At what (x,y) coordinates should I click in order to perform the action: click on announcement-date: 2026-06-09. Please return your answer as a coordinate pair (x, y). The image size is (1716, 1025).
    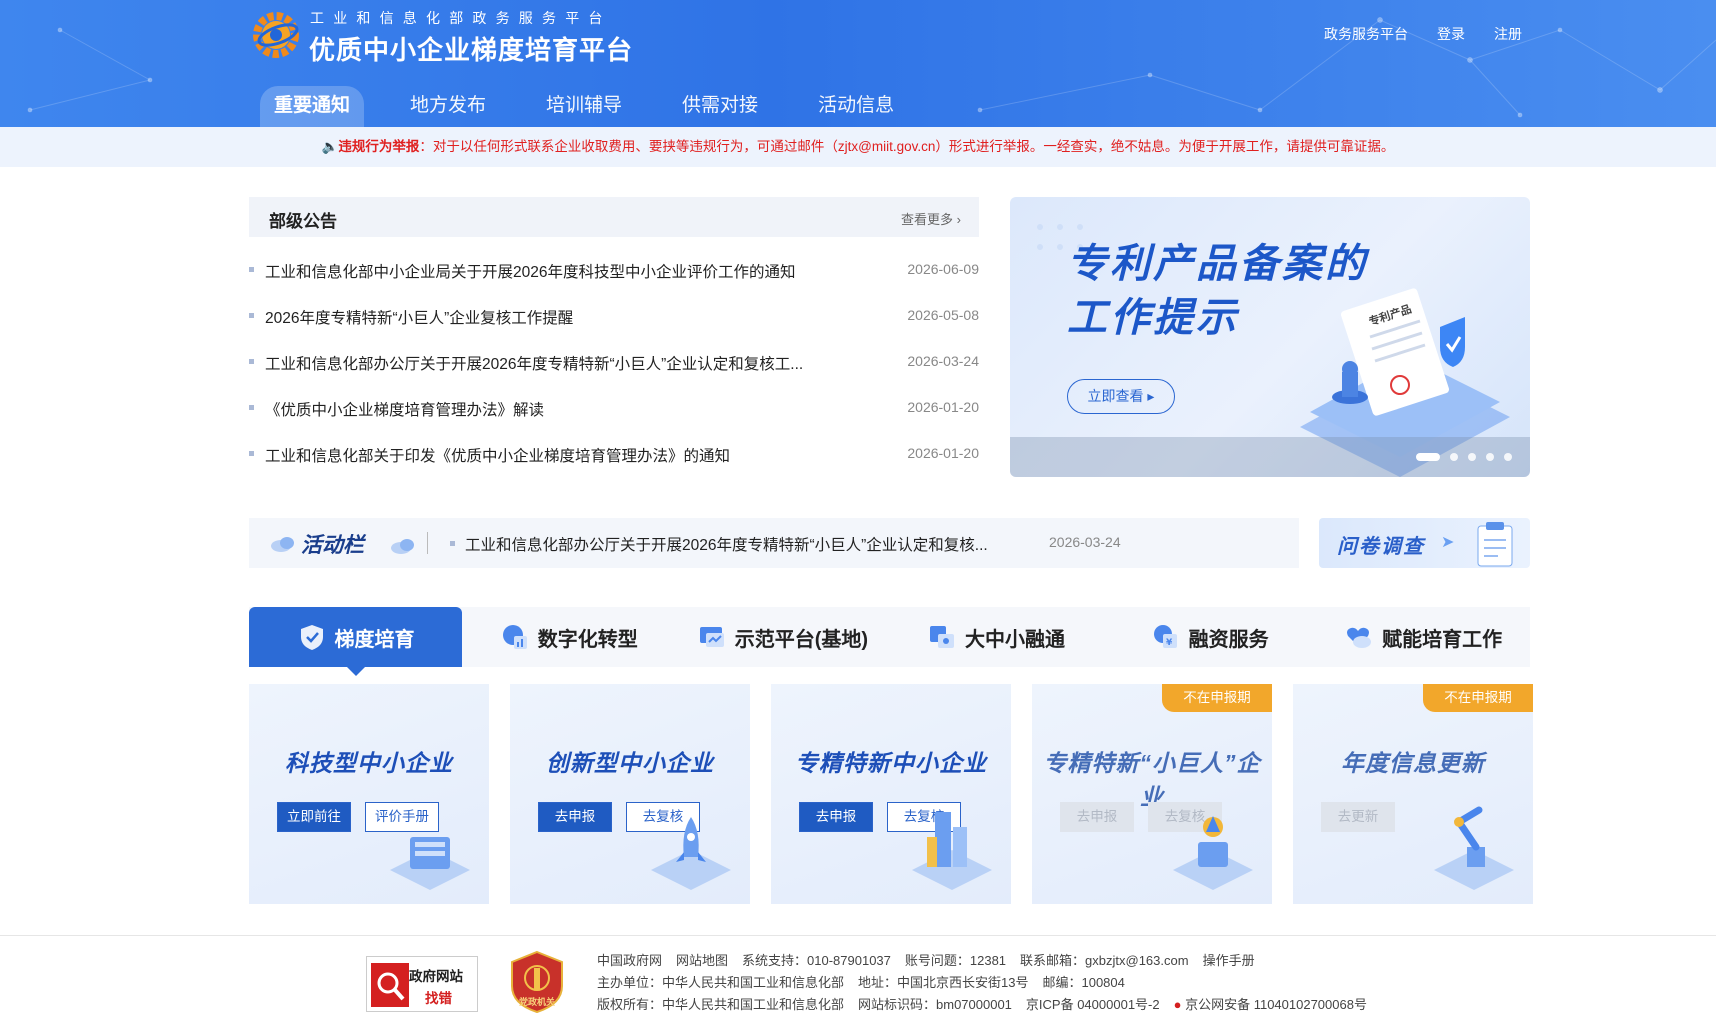
    Looking at the image, I should click on (943, 269).